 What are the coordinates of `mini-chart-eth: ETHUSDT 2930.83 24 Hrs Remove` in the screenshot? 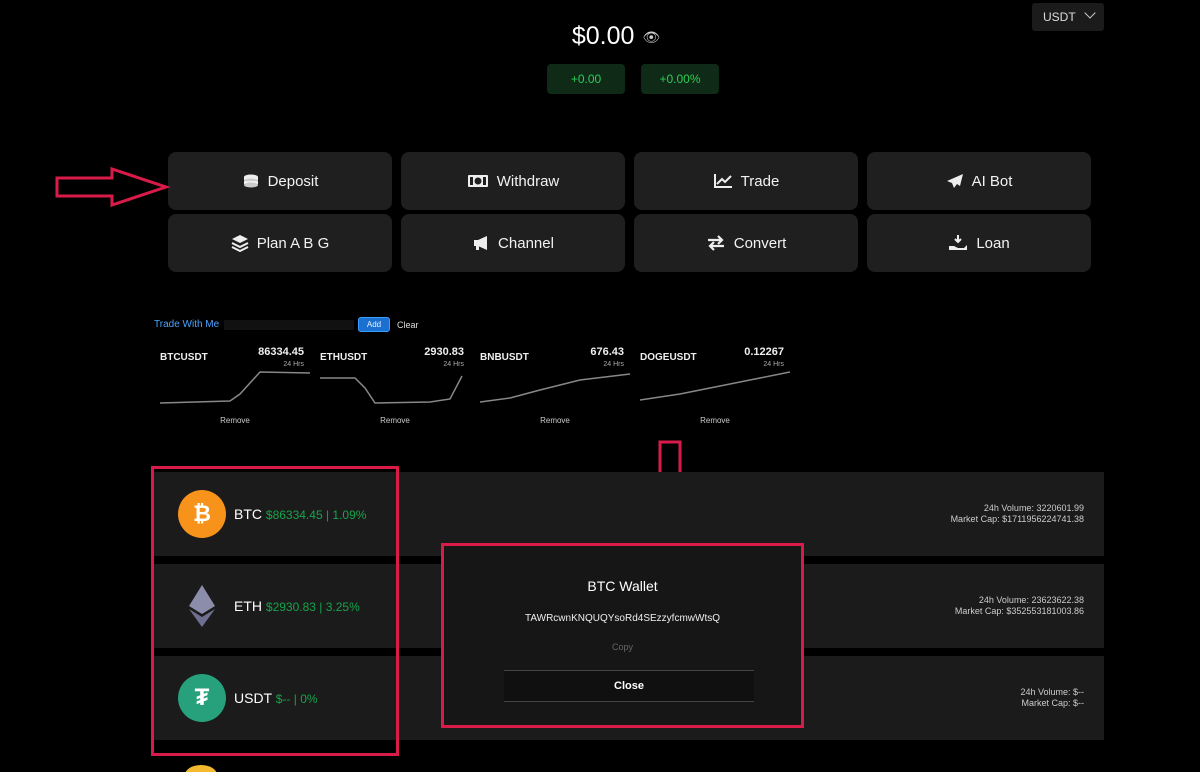 It's located at (395, 387).